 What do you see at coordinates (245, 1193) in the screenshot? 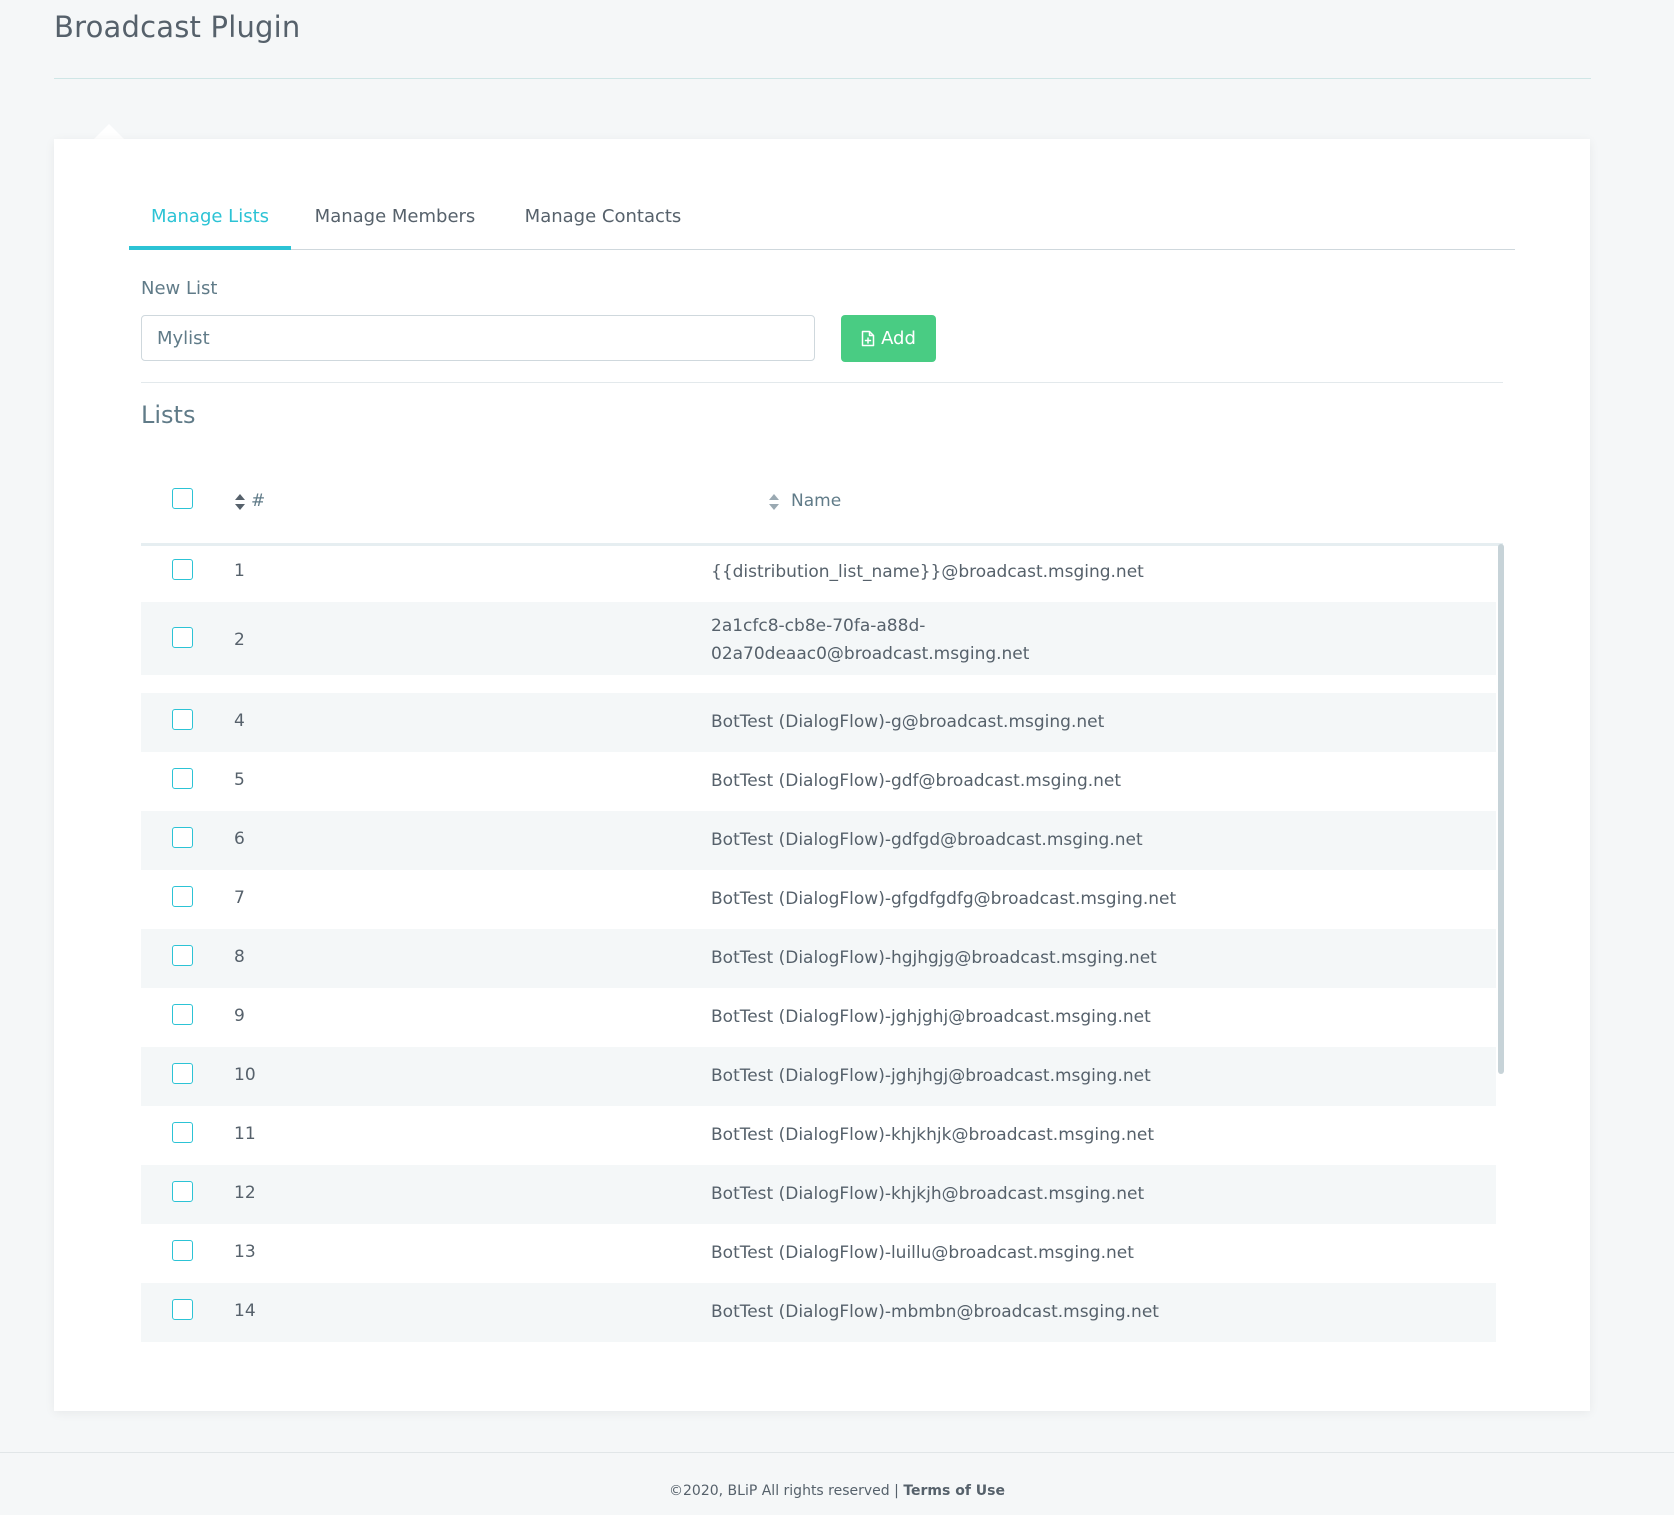
I see `row-number: 12` at bounding box center [245, 1193].